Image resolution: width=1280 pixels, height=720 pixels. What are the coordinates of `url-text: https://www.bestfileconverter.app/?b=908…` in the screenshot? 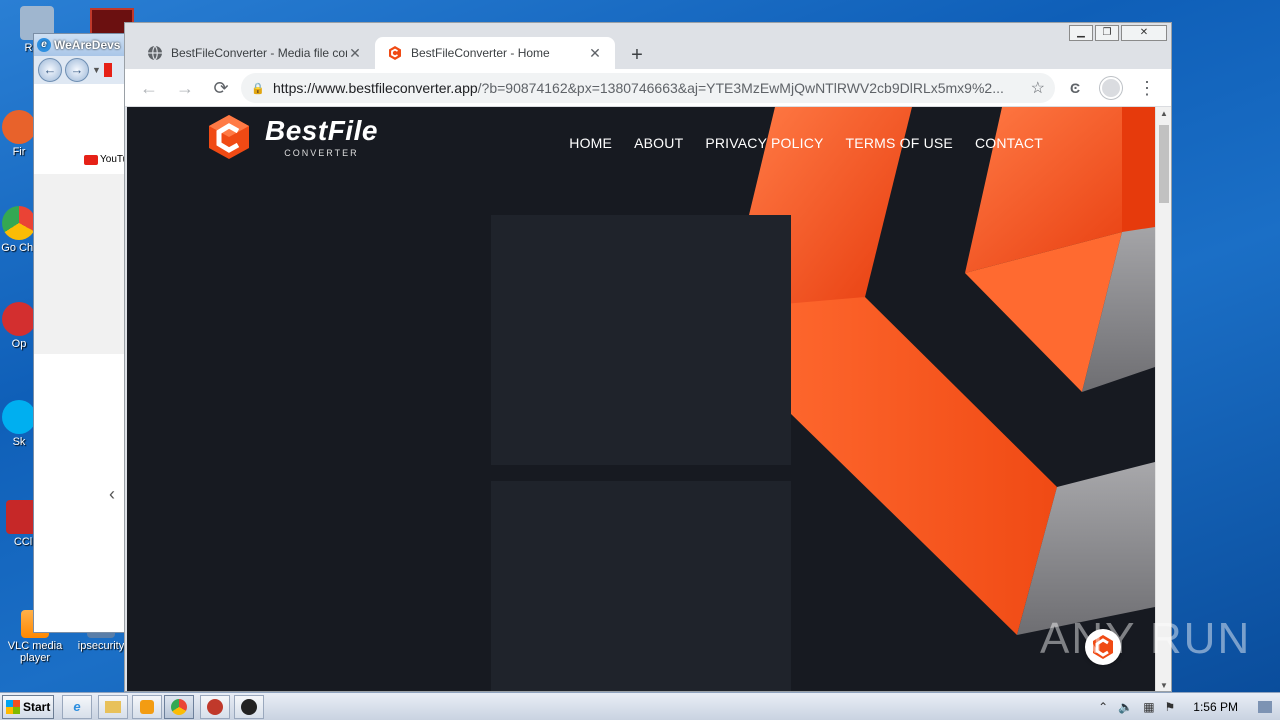 It's located at (638, 87).